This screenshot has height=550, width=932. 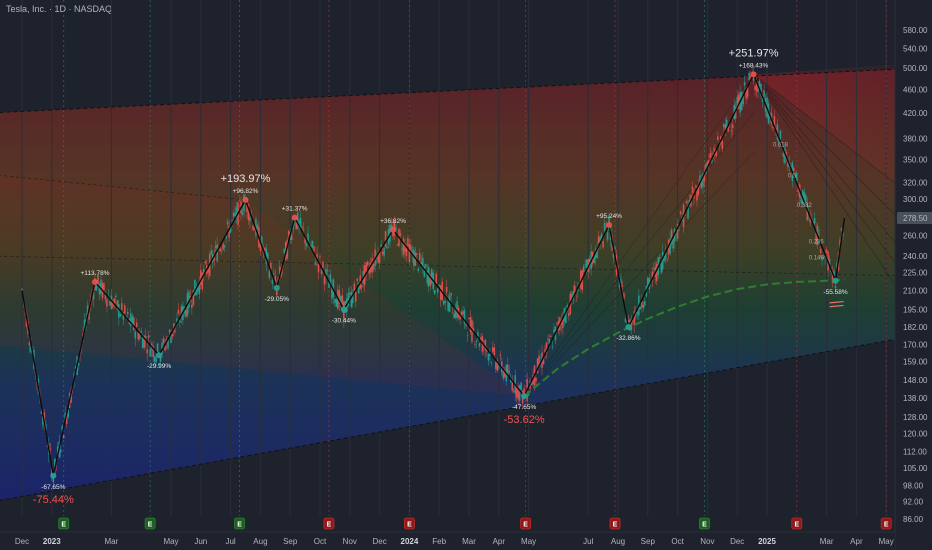 What do you see at coordinates (915, 290) in the screenshot?
I see `price-tick: 210.00` at bounding box center [915, 290].